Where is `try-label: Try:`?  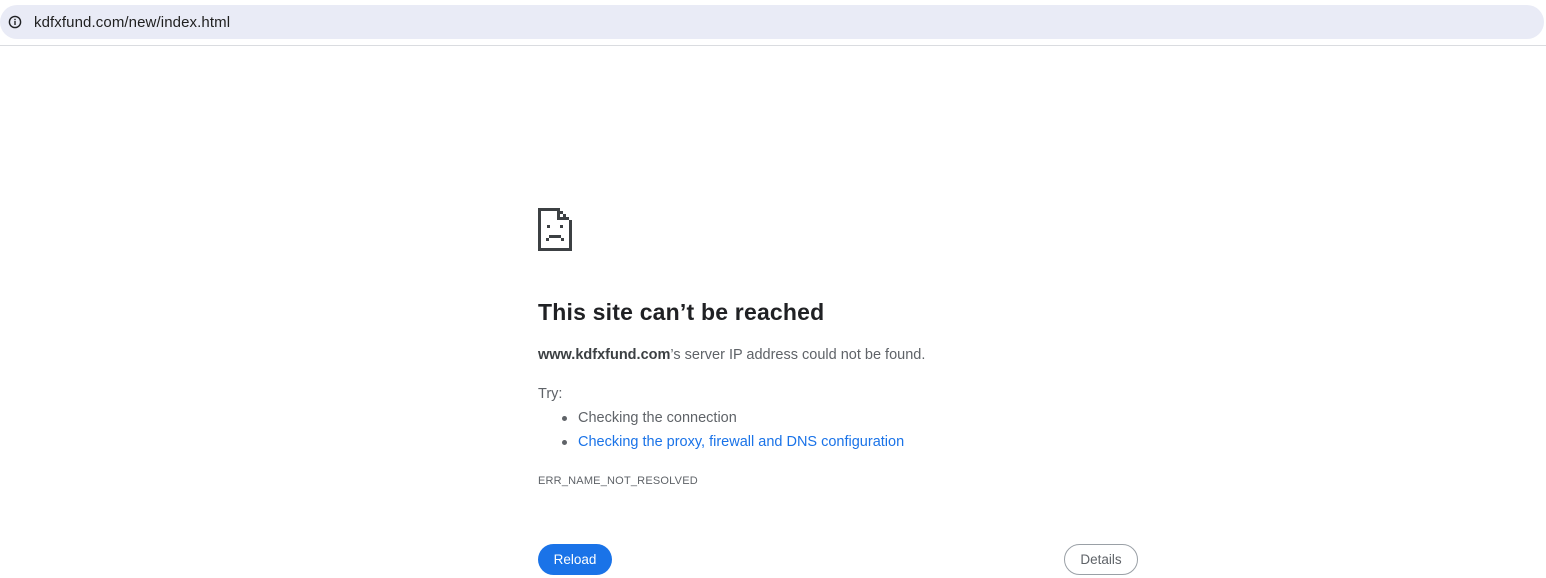
try-label: Try: is located at coordinates (550, 394).